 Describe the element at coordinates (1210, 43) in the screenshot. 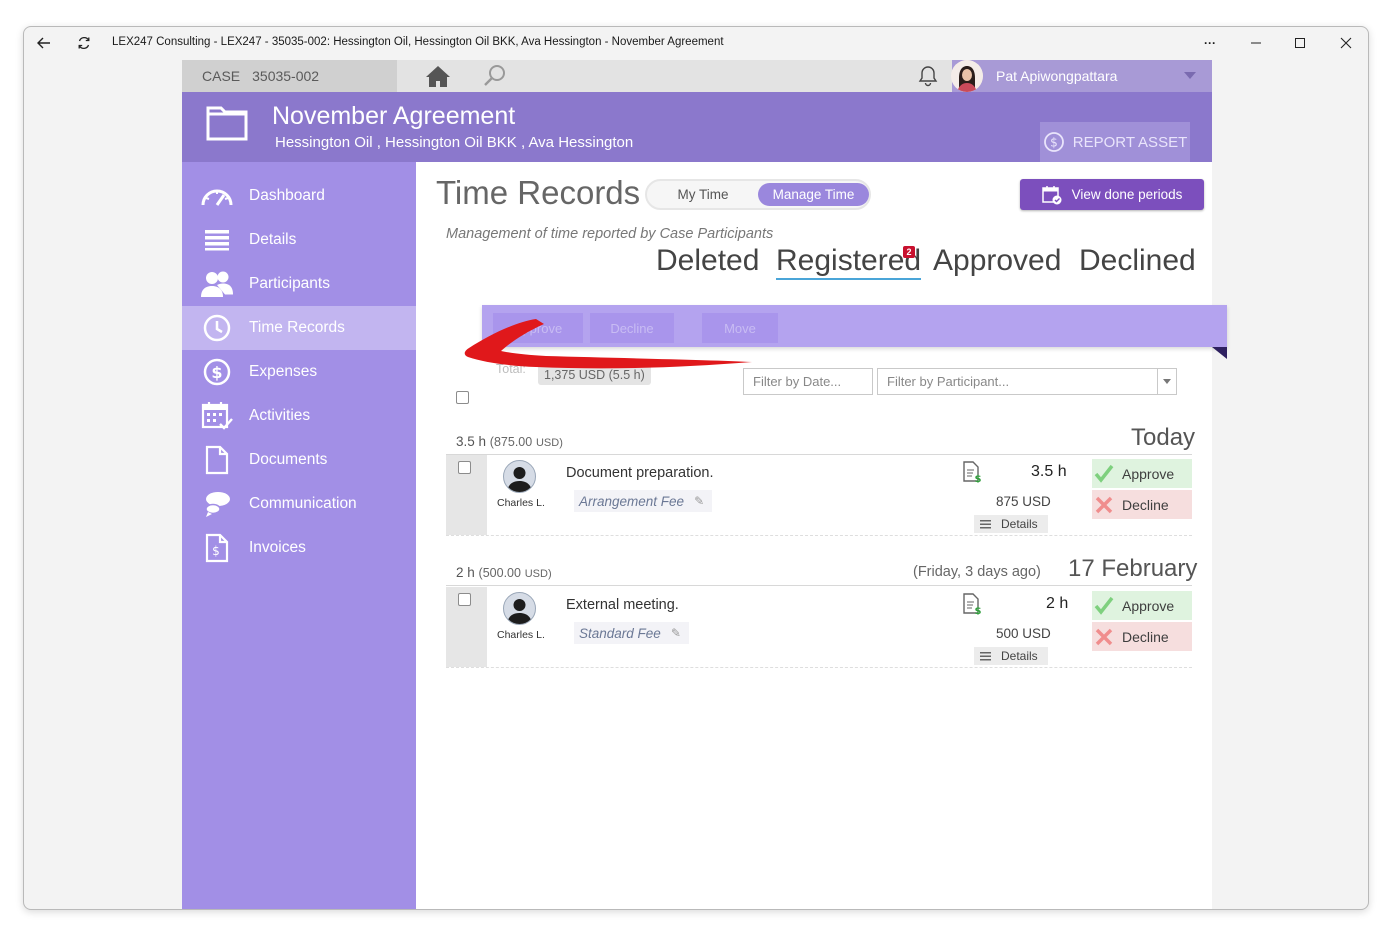

I see `more-options-button: ···` at that location.